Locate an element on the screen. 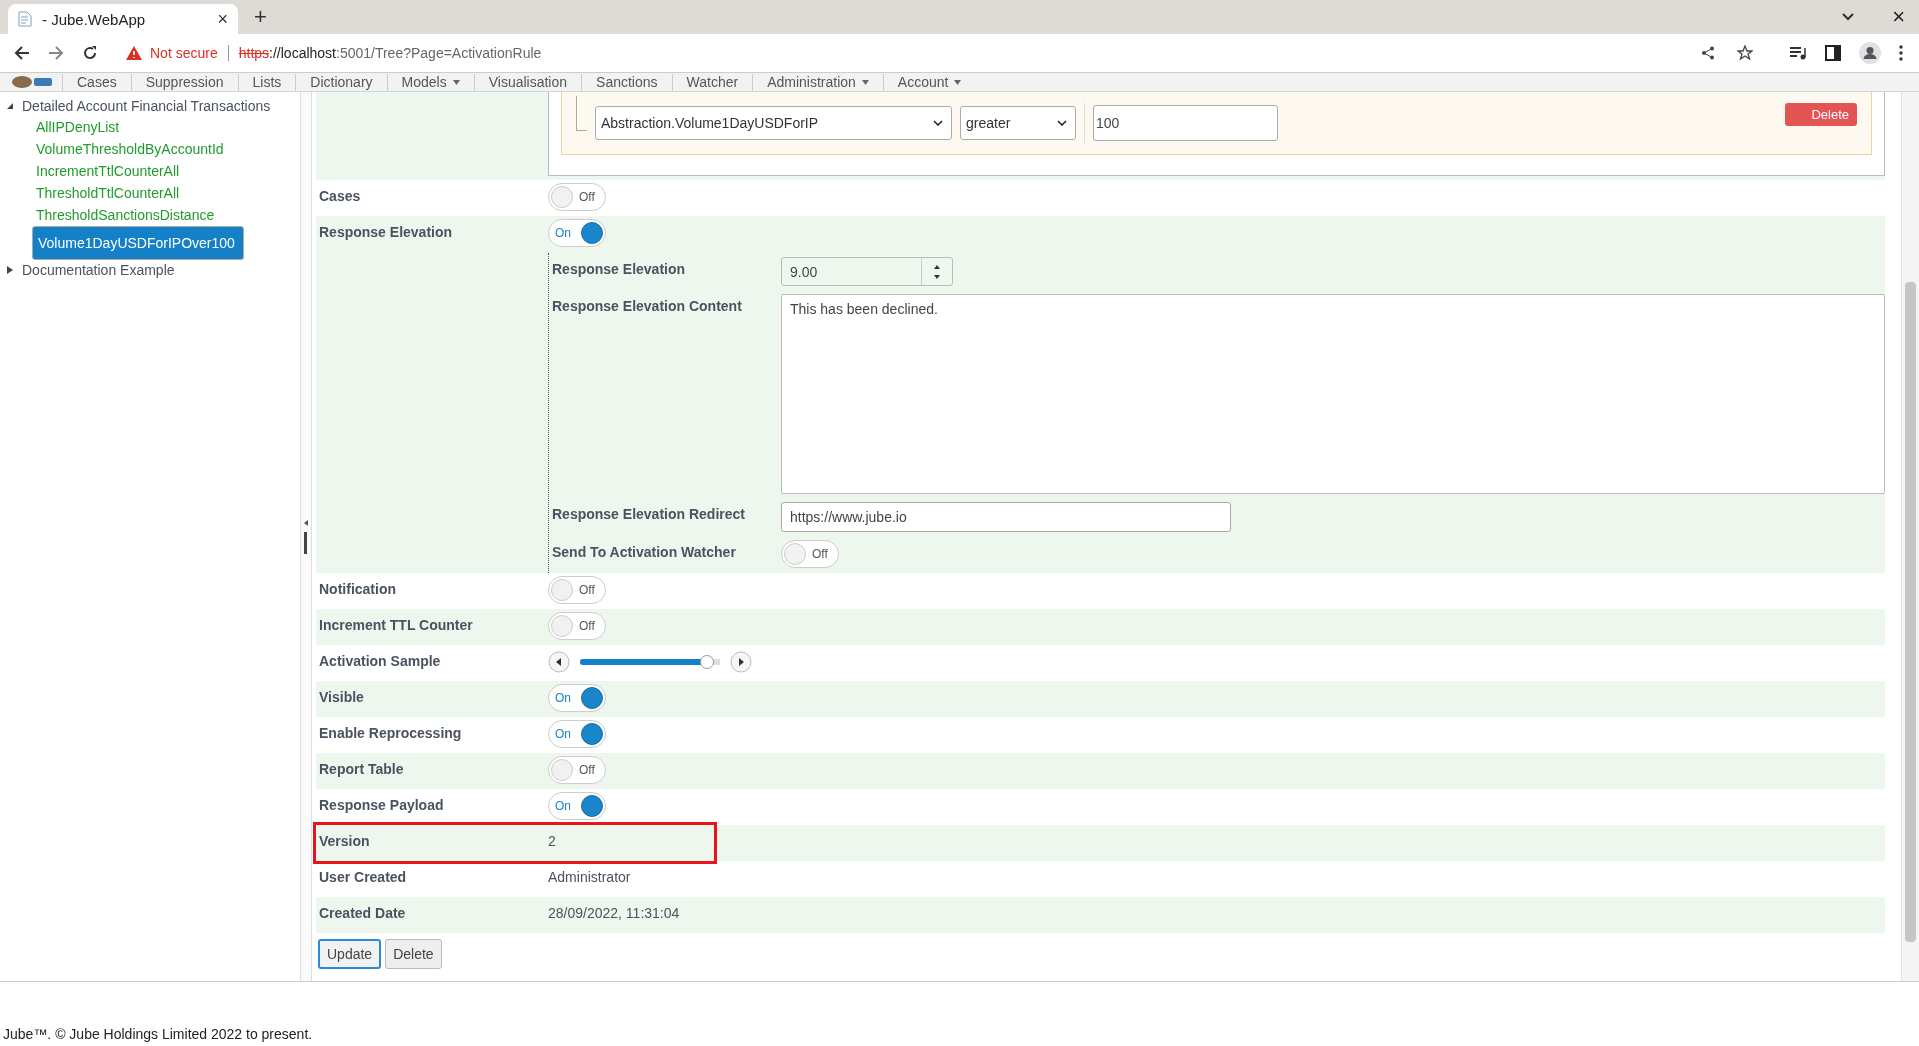  star-icon is located at coordinates (1745, 53).